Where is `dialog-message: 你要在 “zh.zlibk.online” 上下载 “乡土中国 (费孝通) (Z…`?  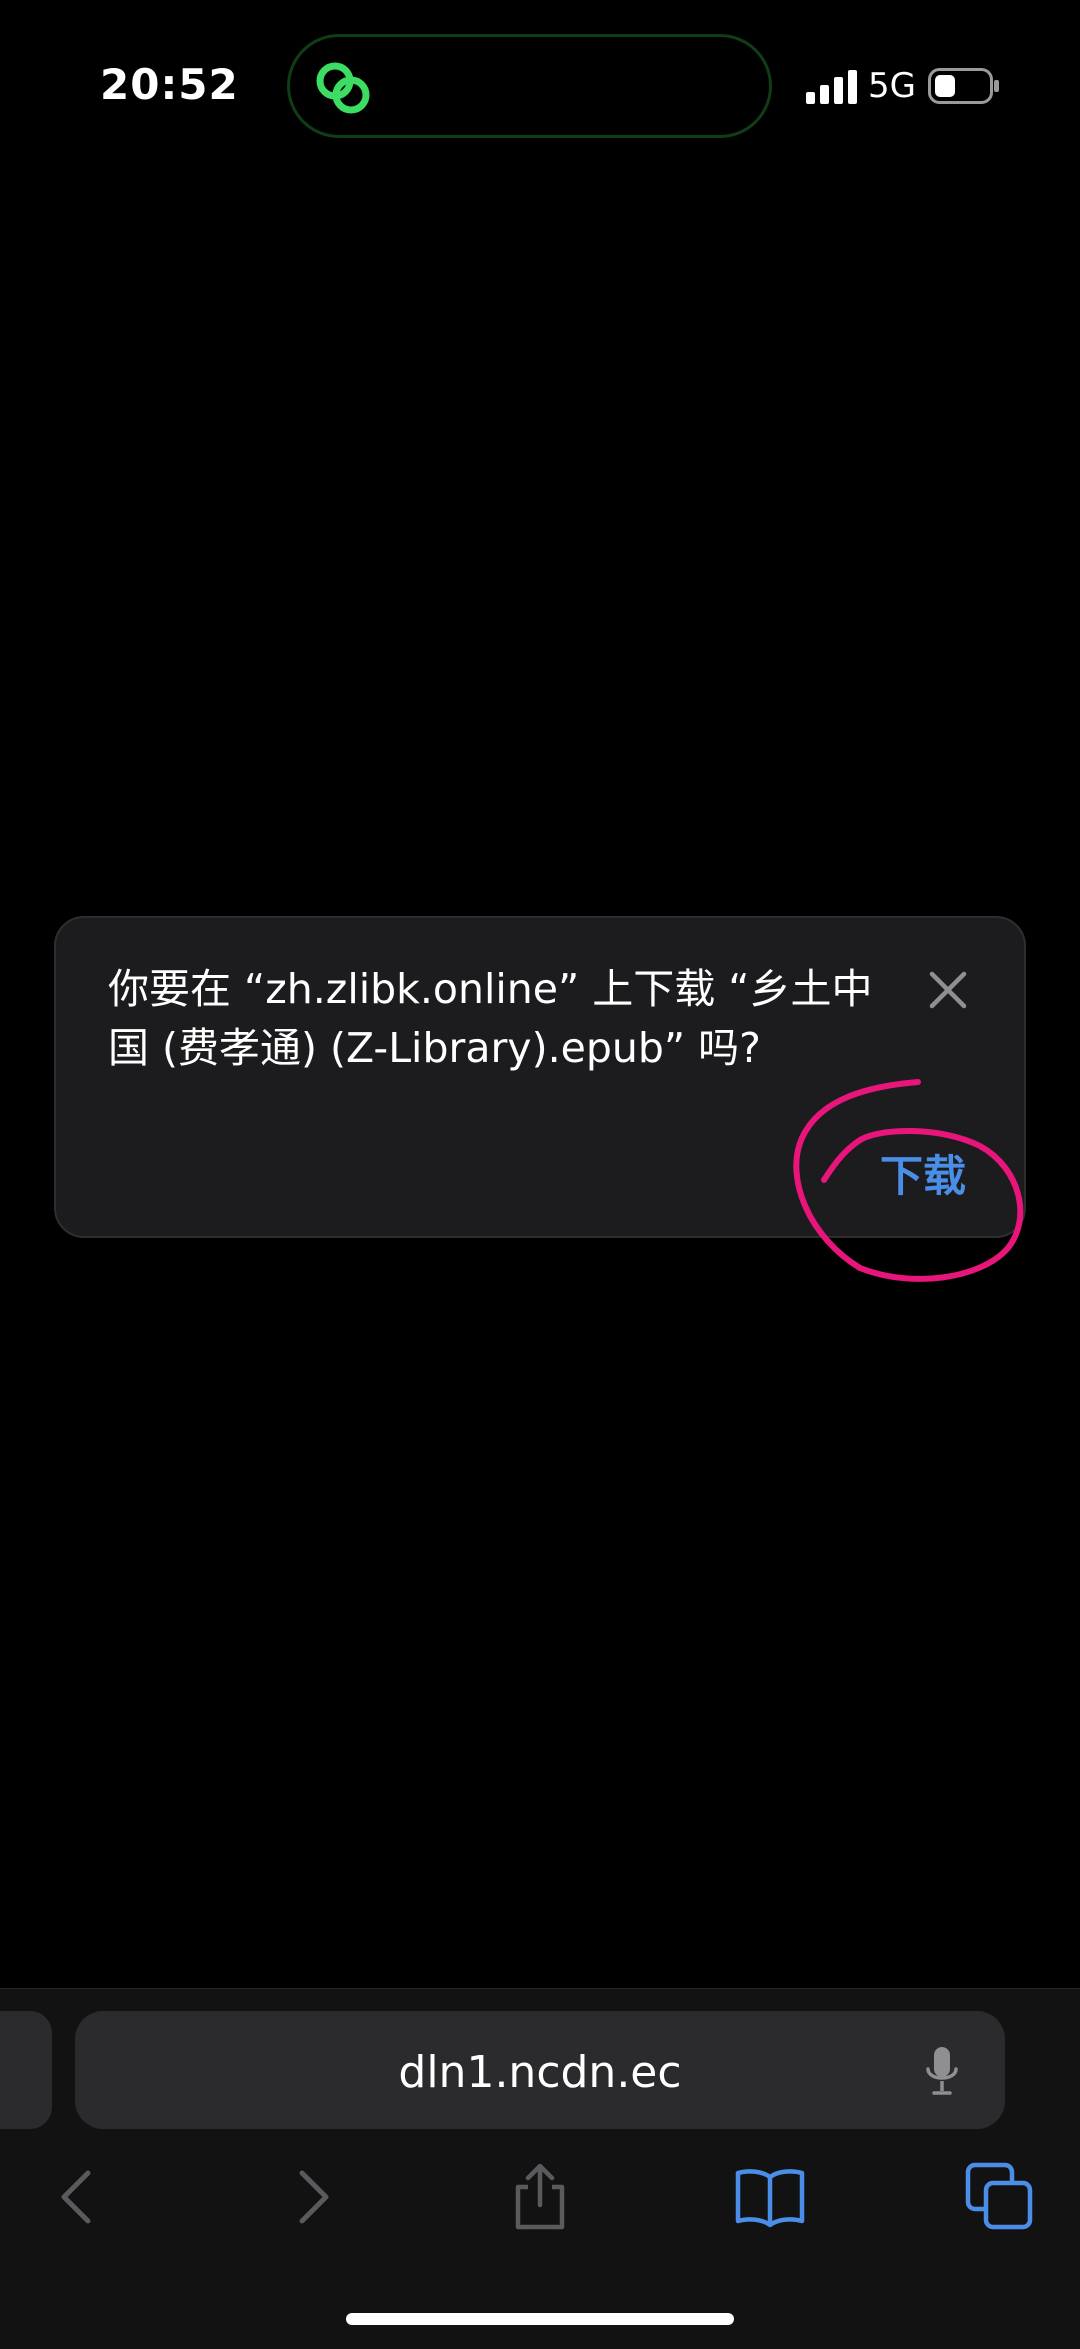
dialog-message: 你要在 “zh.zlibk.online” 上下载 “乡土中国 (费孝通) (Z… is located at coordinates (490, 1018).